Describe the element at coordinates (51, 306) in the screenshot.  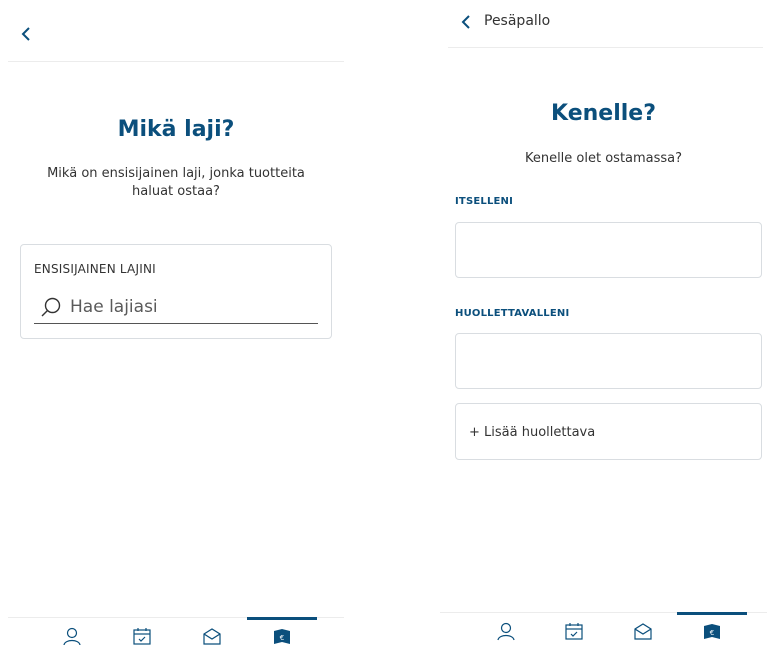
I see `search-icon` at that location.